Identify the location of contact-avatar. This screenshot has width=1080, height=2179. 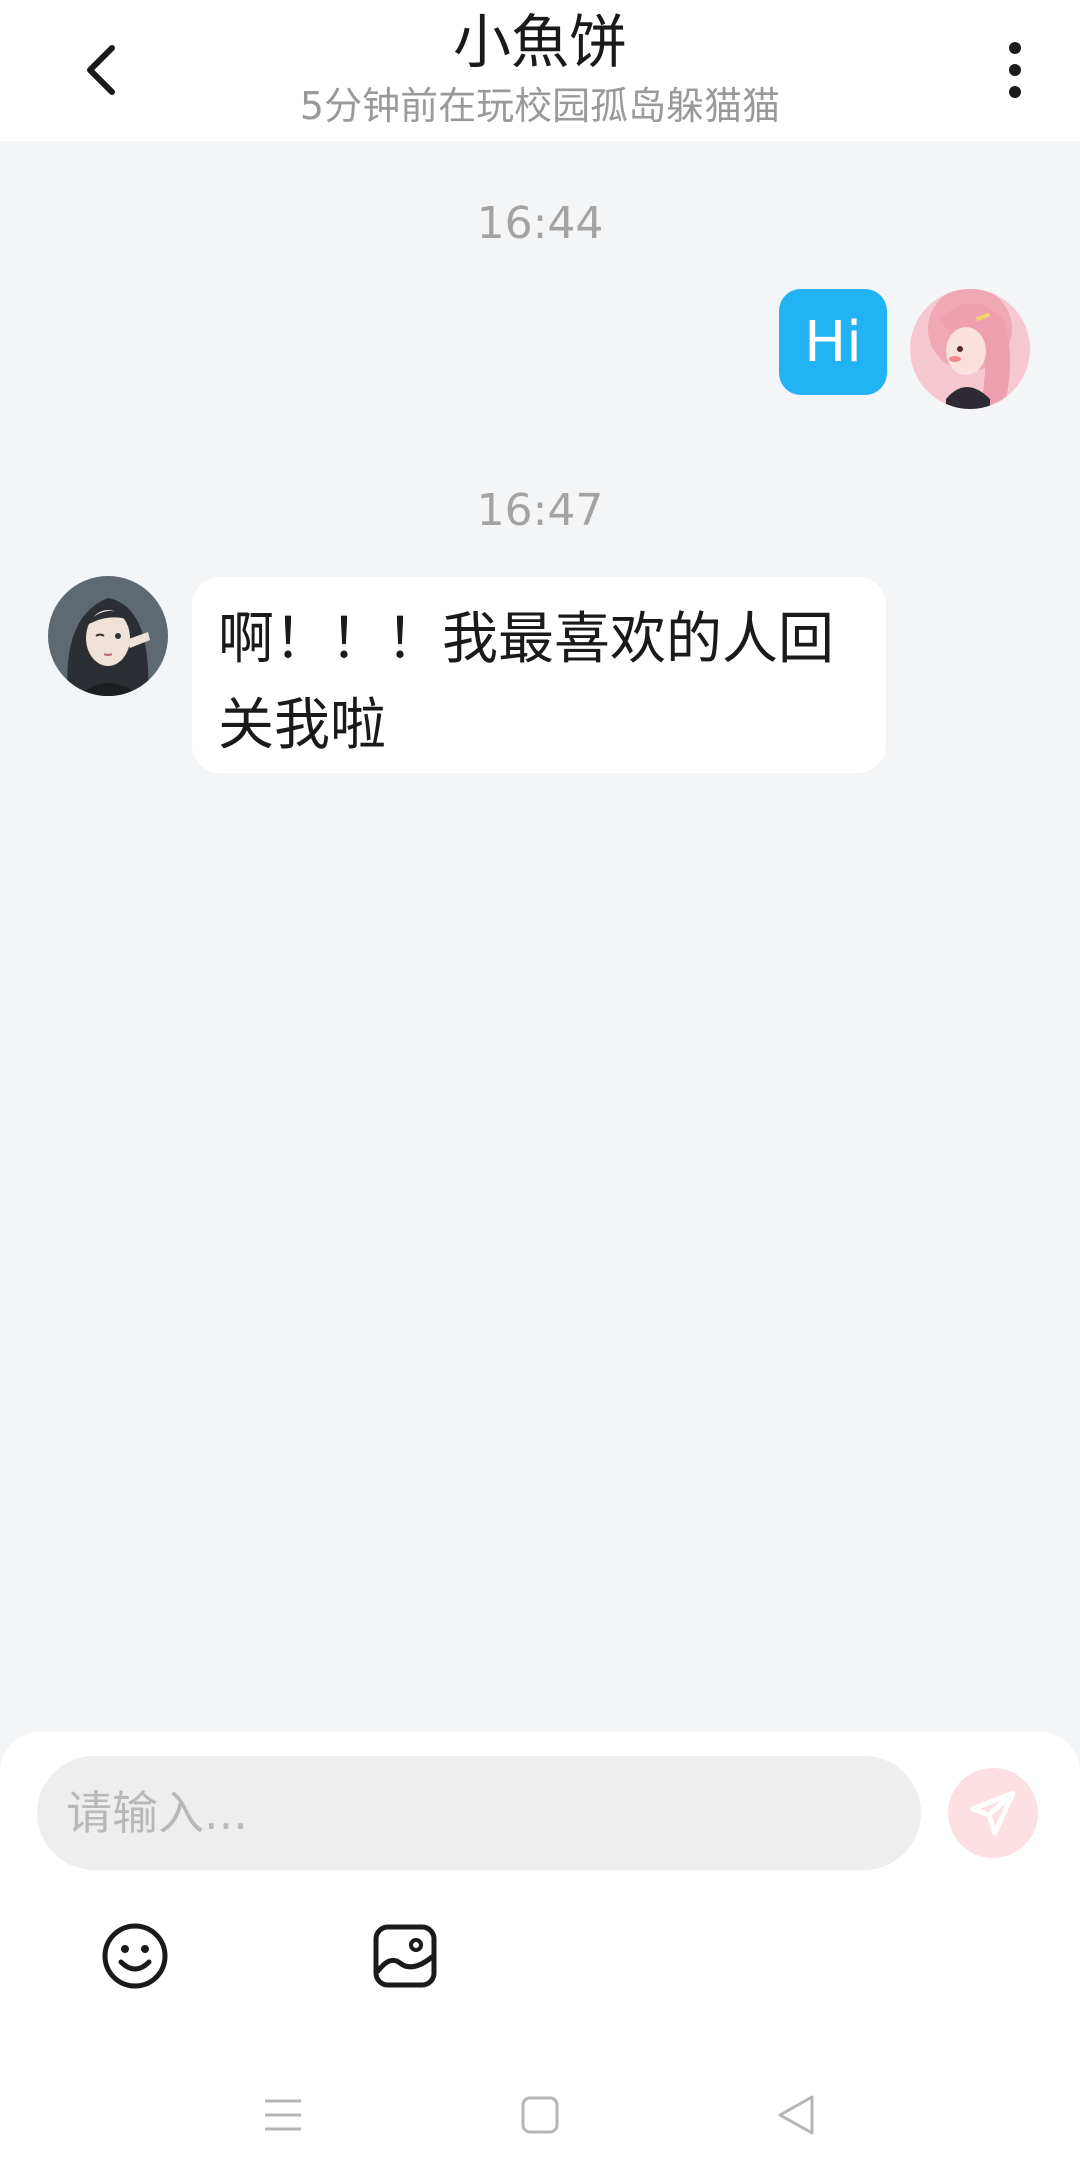
(108, 636).